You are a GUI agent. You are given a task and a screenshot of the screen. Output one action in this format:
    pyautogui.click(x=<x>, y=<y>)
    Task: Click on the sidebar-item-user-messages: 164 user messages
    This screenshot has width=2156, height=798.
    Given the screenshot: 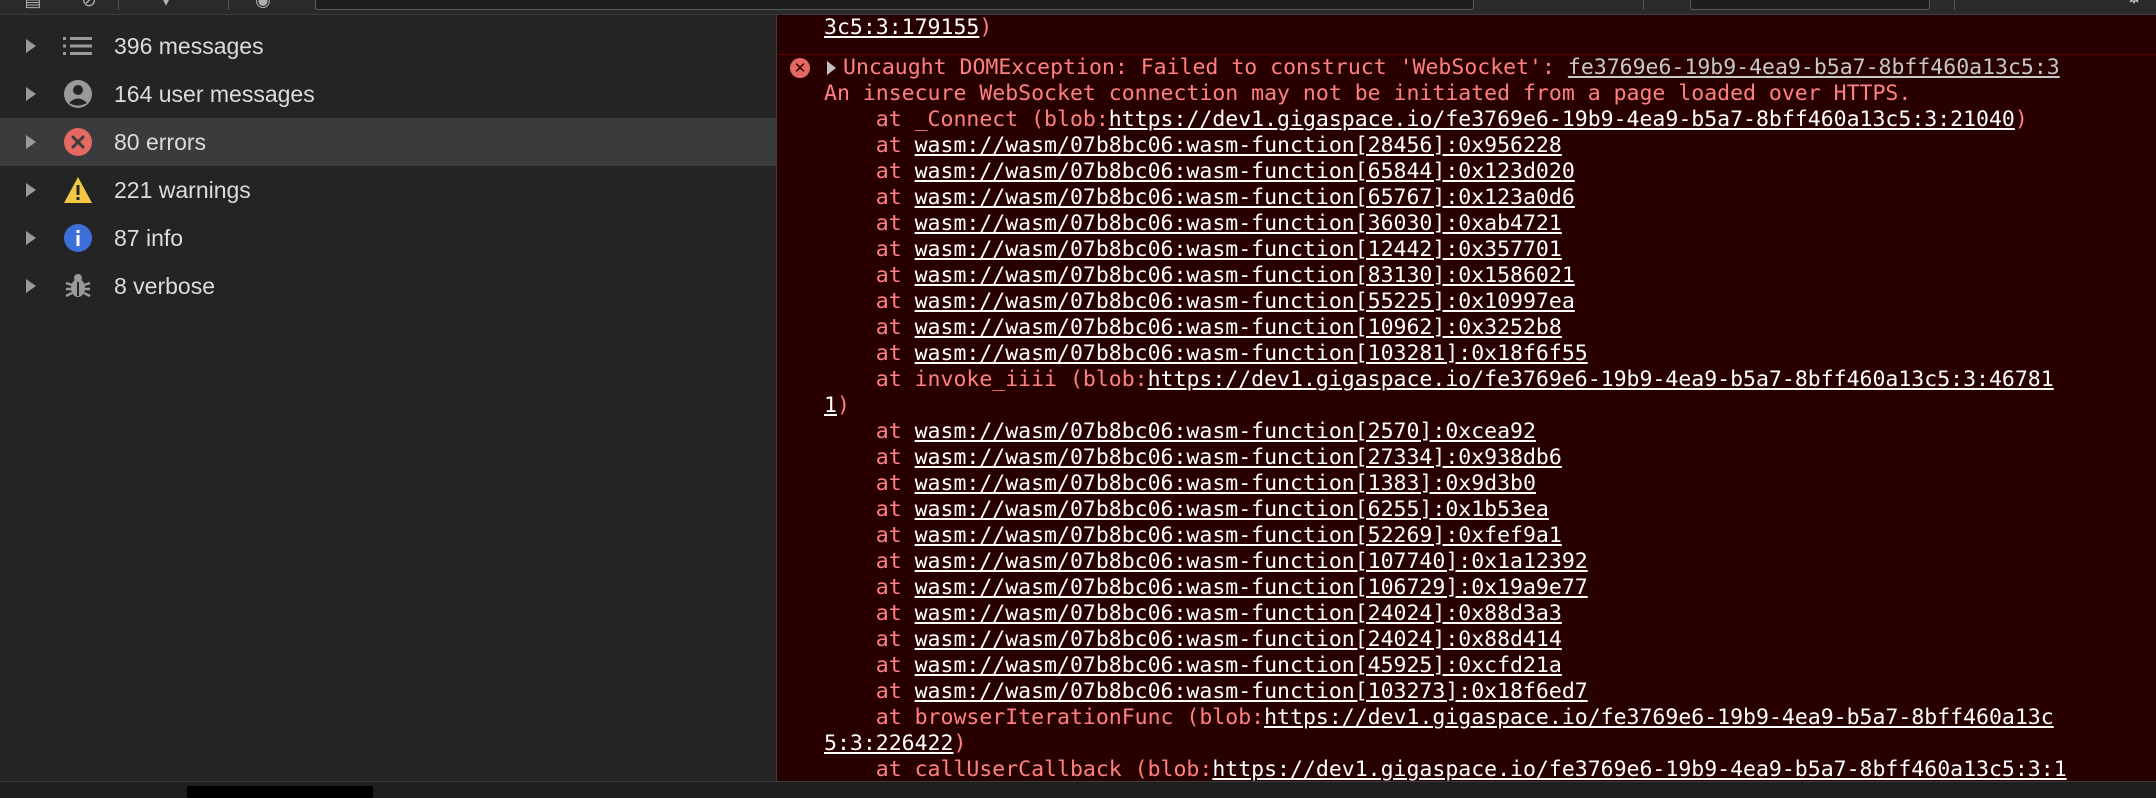 What is the action you would take?
    pyautogui.click(x=388, y=94)
    